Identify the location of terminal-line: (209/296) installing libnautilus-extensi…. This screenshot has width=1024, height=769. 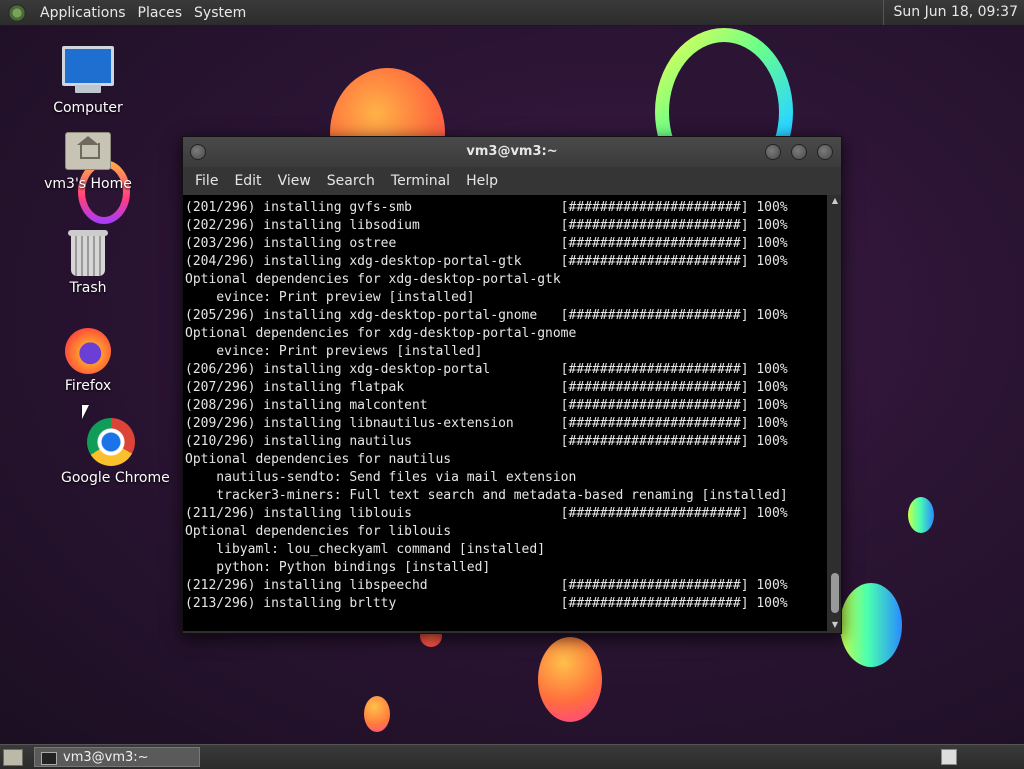
(486, 423).